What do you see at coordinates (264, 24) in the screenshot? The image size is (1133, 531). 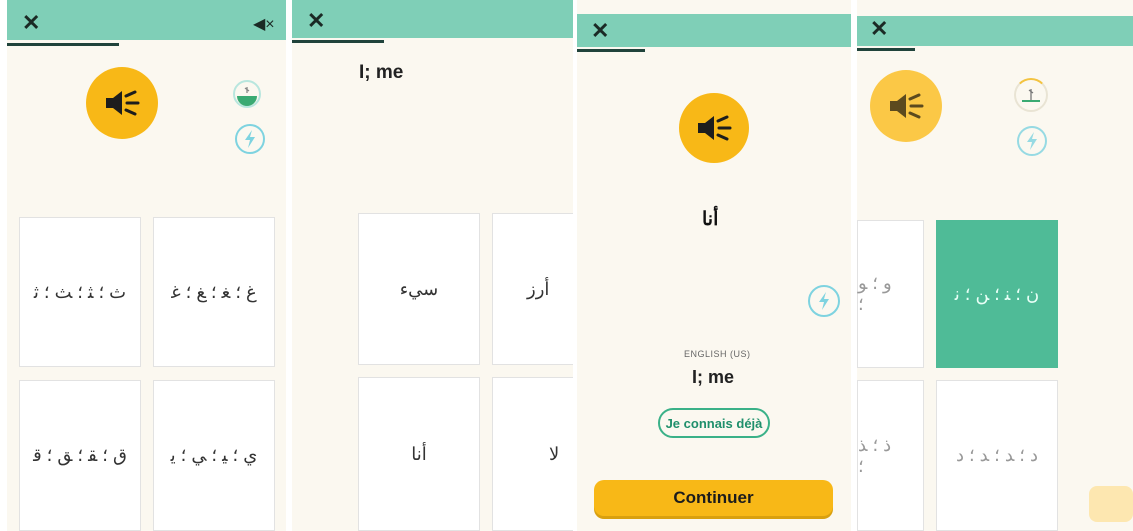 I see `mute-icon: ◀×` at bounding box center [264, 24].